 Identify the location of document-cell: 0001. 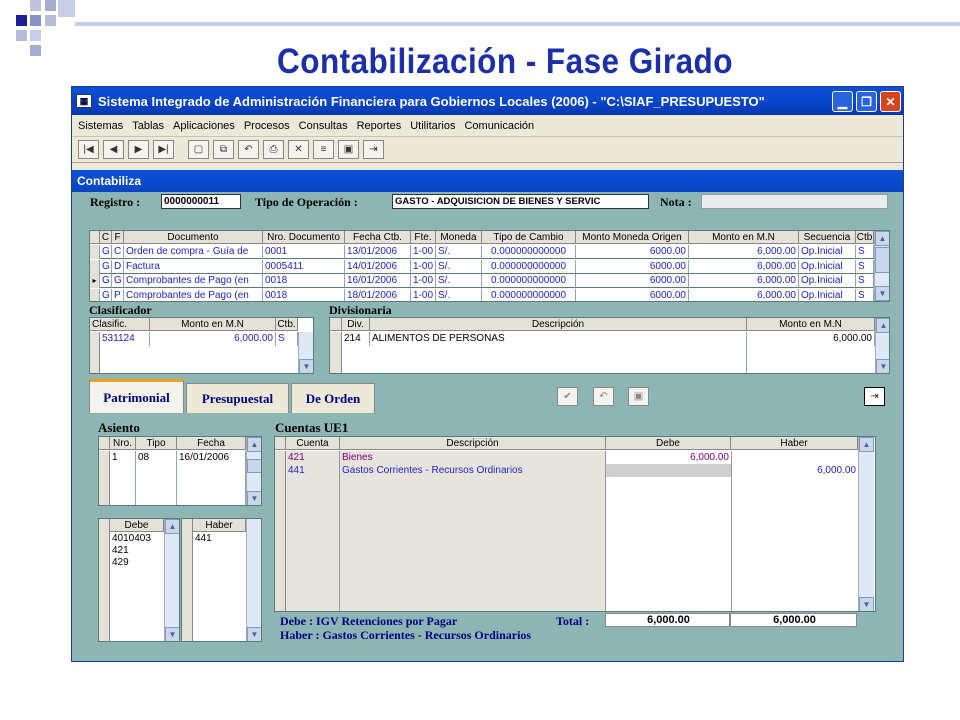
(304, 252).